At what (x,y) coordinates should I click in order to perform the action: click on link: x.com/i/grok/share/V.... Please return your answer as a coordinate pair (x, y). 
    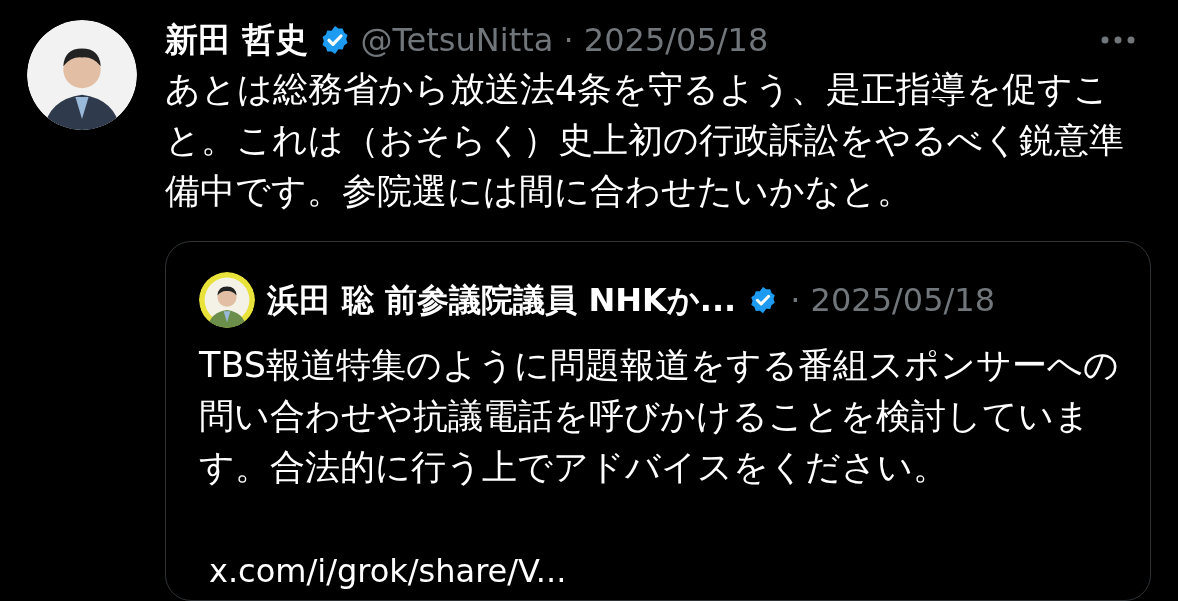
    Looking at the image, I should click on (388, 571).